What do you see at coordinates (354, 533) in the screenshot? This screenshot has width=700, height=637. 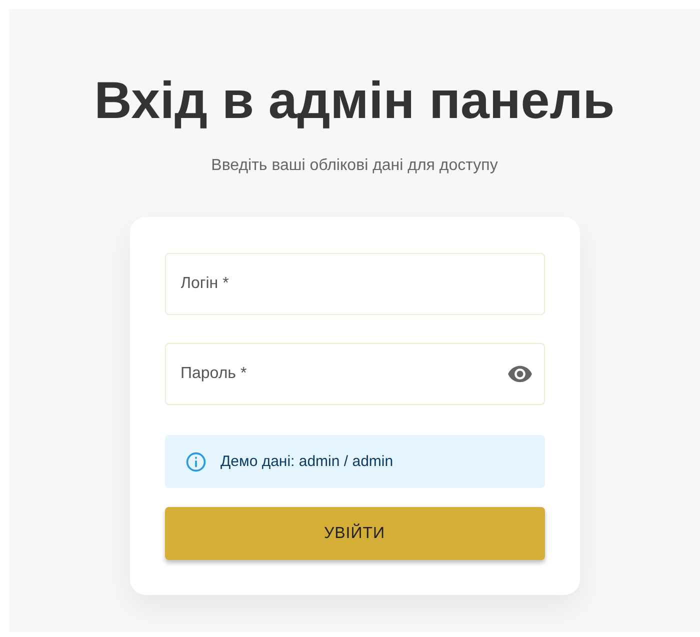 I see `login-button: УВІЙТИ` at bounding box center [354, 533].